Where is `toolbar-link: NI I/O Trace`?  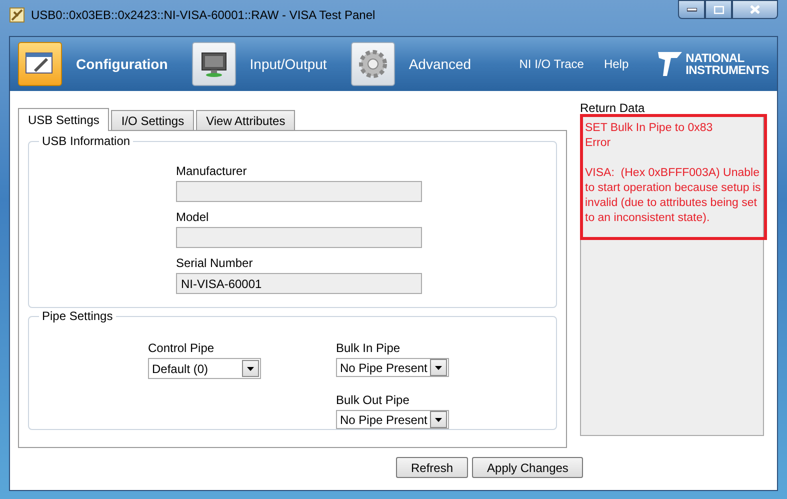
toolbar-link: NI I/O Trace is located at coordinates (551, 64).